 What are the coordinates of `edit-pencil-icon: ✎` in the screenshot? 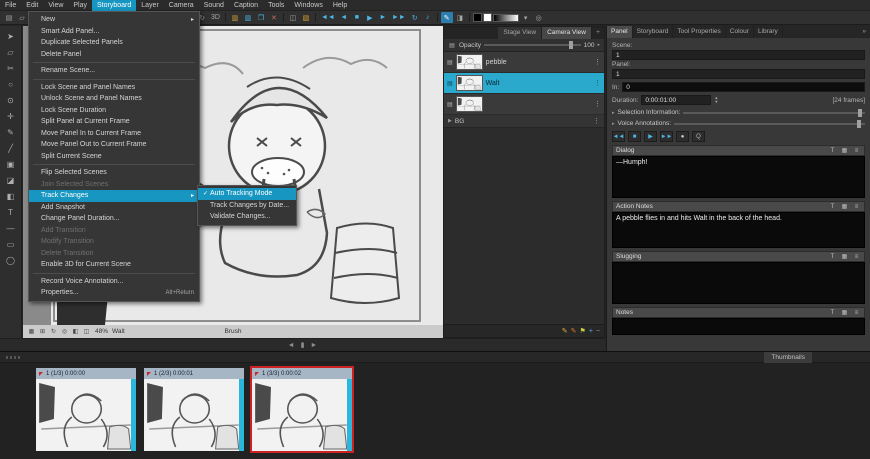 It's located at (565, 331).